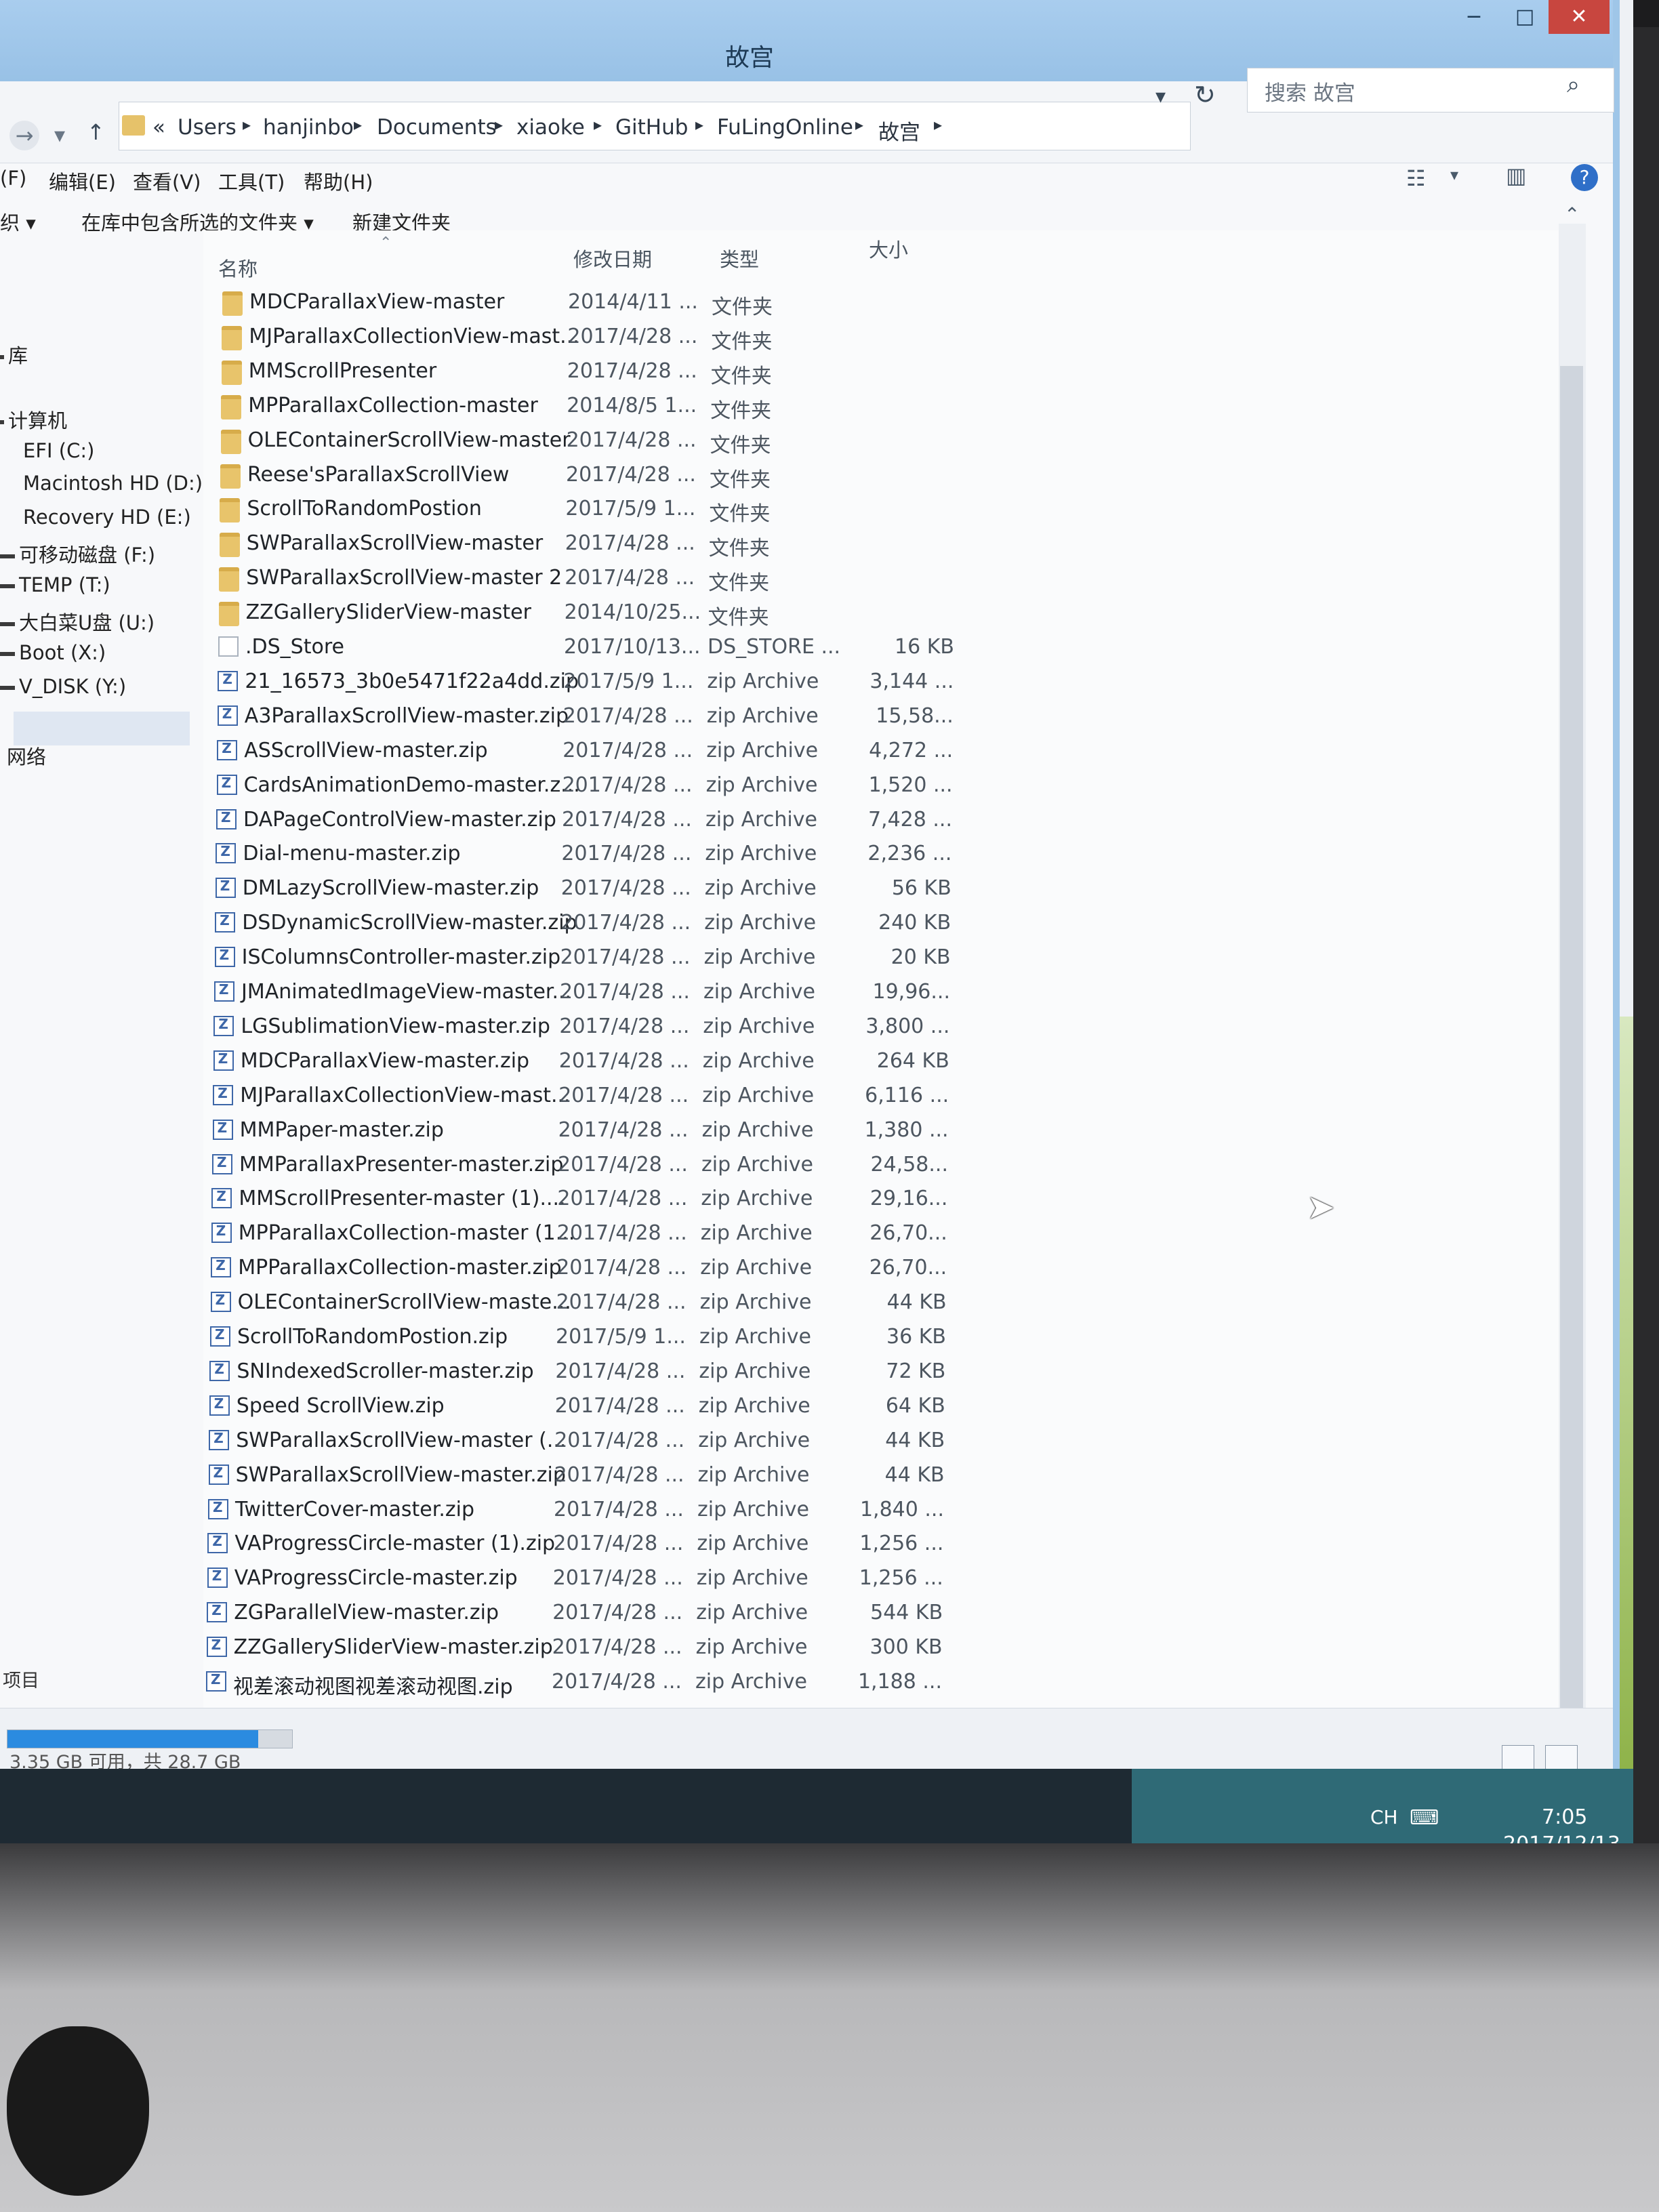 The width and height of the screenshot is (1659, 2212). Describe the element at coordinates (107, 517) in the screenshot. I see `nav-drive-e: Recovery HD (E:)` at that location.